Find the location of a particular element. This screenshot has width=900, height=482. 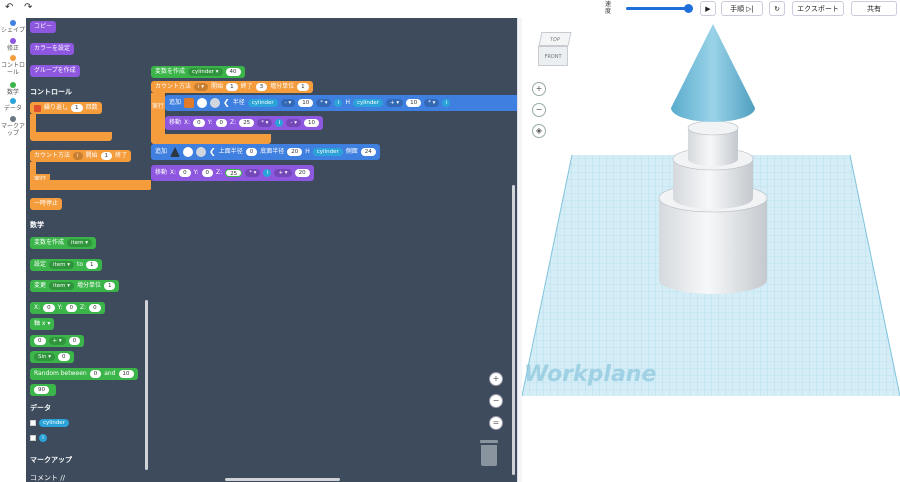

ws-move-block-2: 移動 X: 0 Y: 0 Z: 25 * ▾ i + ▾ 20 is located at coordinates (232, 173).